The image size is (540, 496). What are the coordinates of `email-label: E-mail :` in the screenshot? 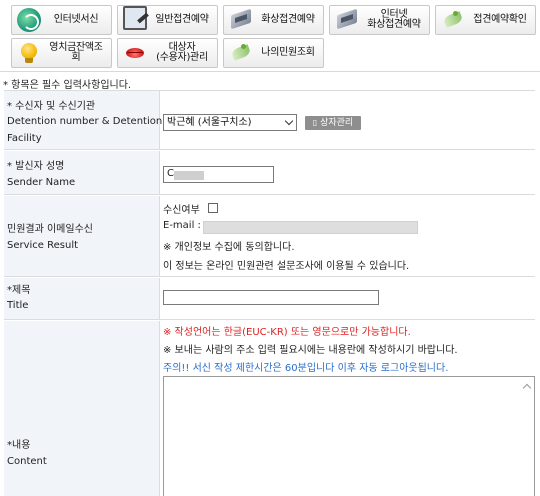 It's located at (182, 225).